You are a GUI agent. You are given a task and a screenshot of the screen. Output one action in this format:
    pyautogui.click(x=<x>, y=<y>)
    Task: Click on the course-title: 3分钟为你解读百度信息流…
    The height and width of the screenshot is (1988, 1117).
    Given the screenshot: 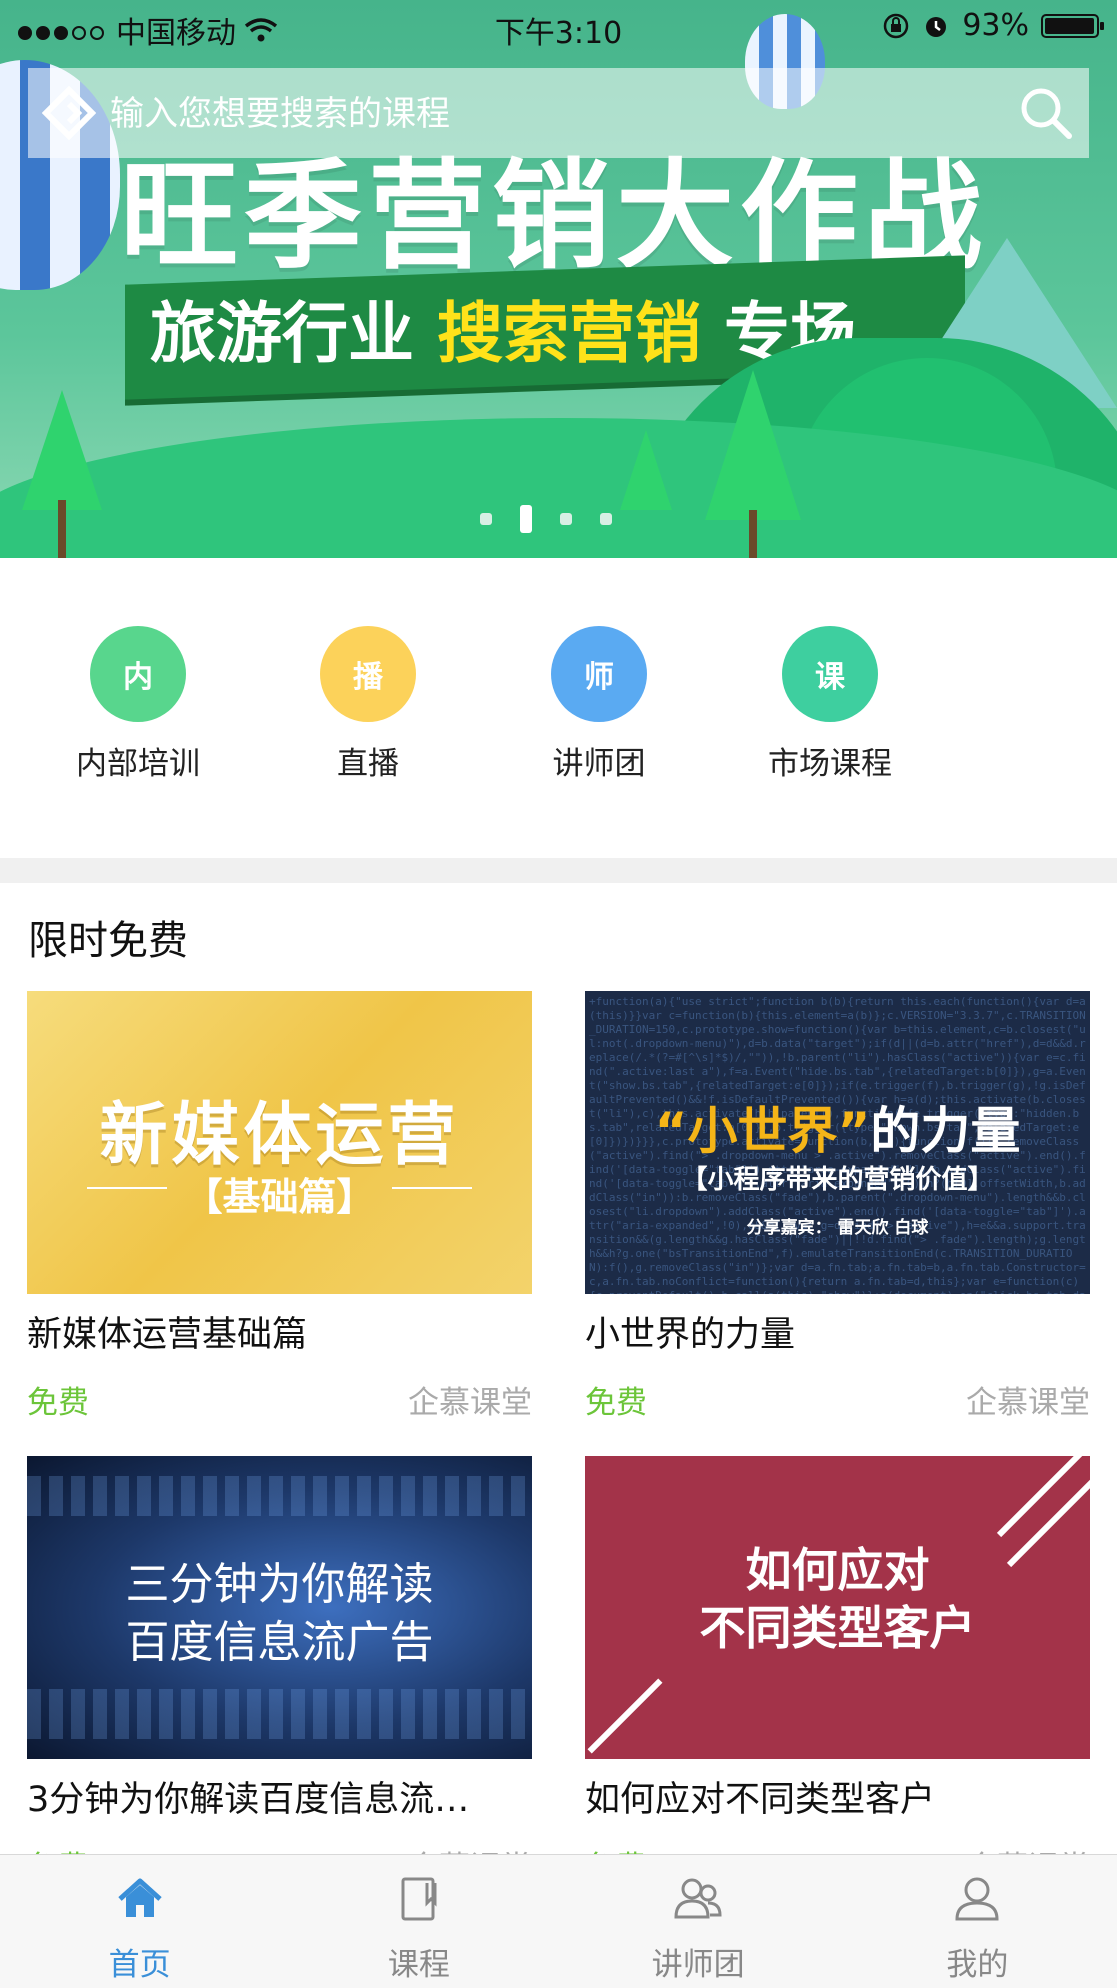 What is the action you would take?
    pyautogui.click(x=279, y=1796)
    